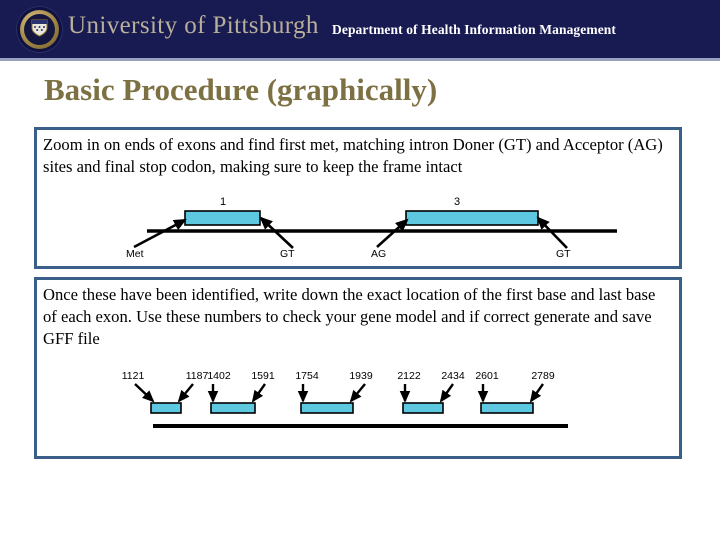 This screenshot has height=540, width=720. What do you see at coordinates (223, 202) in the screenshot?
I see `exon-number-label-1: 1` at bounding box center [223, 202].